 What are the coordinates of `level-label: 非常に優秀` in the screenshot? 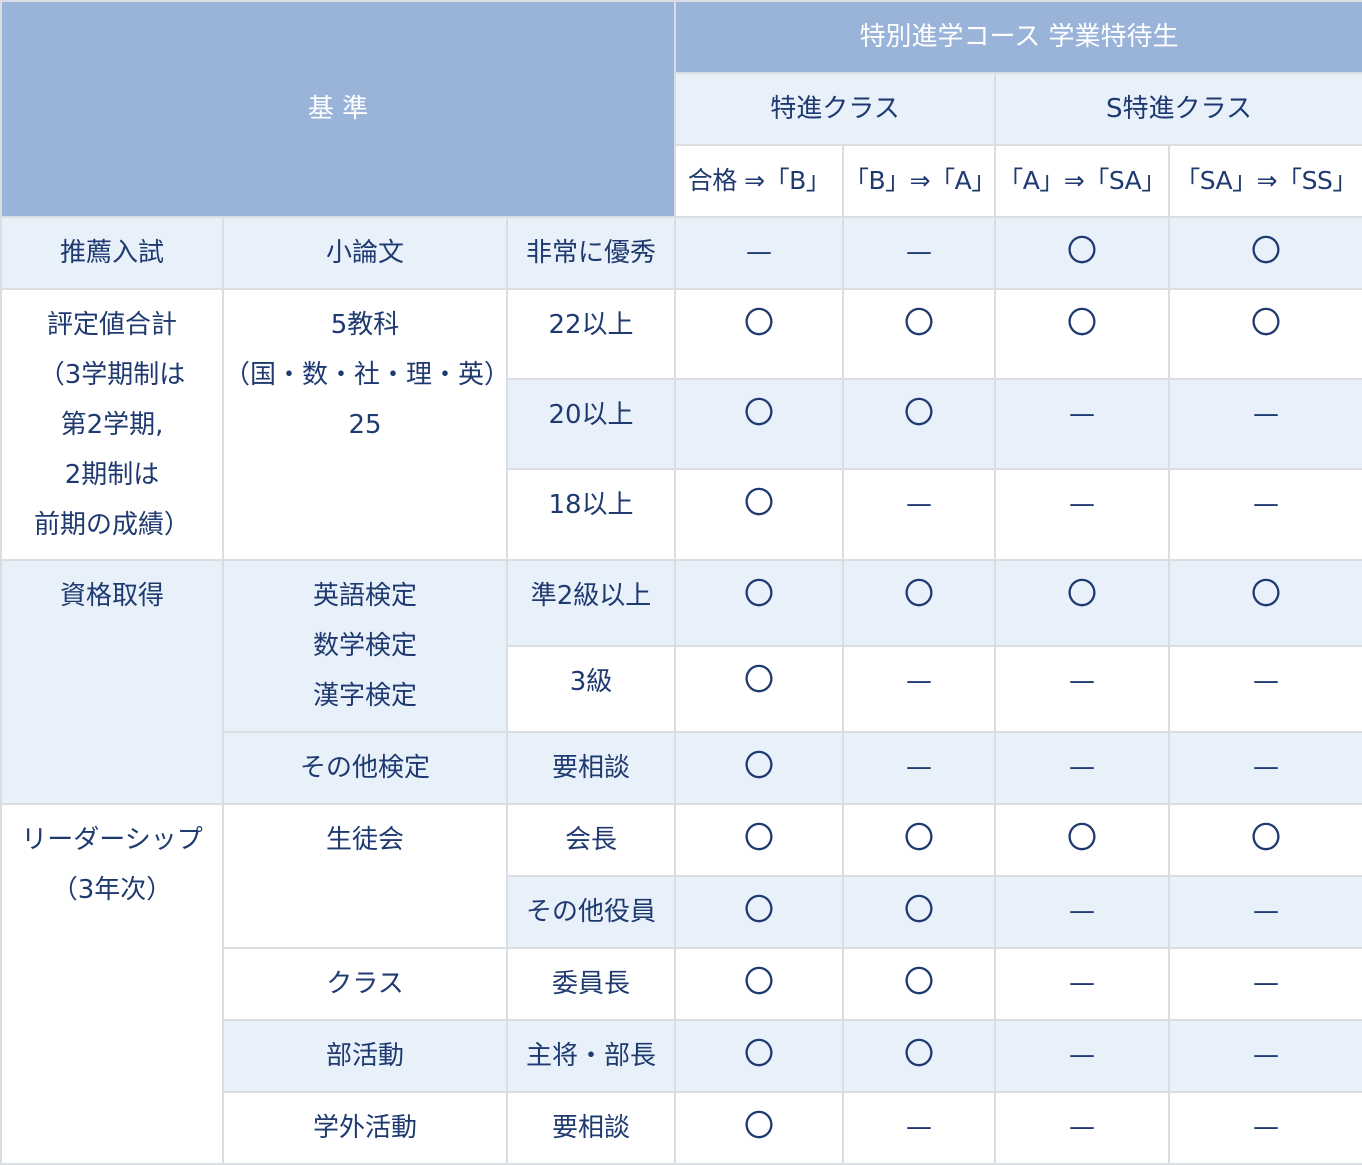 It's located at (591, 253).